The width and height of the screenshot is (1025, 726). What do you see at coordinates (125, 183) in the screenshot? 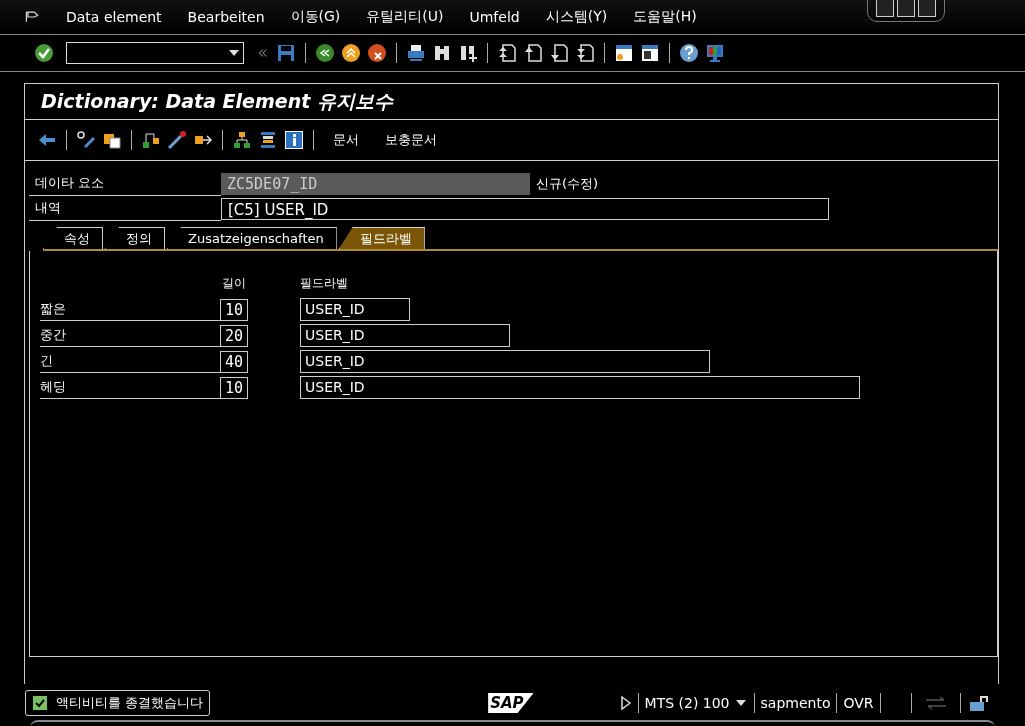
I see `field-label: 데이타 요소` at bounding box center [125, 183].